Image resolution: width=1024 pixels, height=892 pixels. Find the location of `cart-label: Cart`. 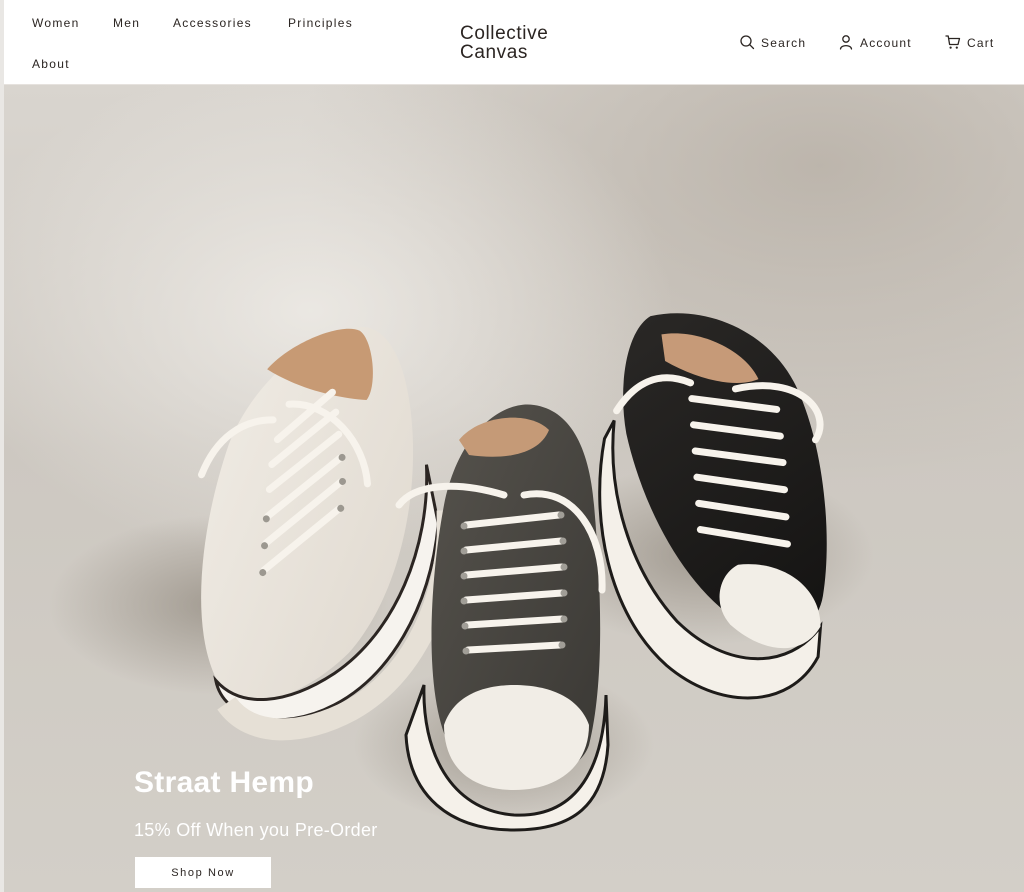

cart-label: Cart is located at coordinates (981, 43).